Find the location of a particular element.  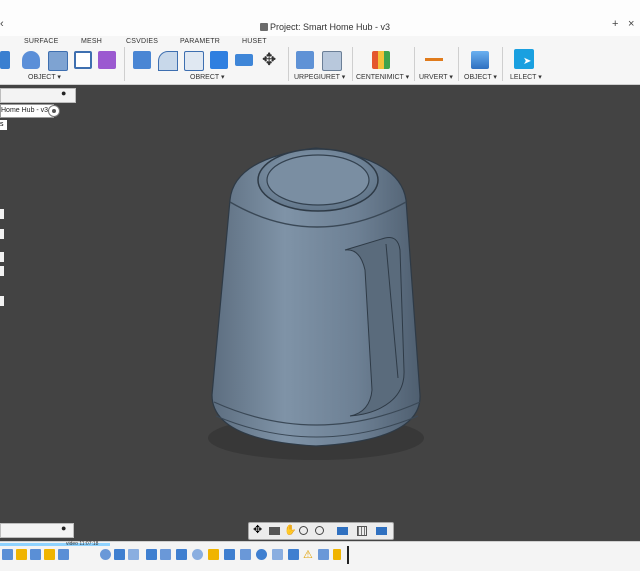

document-label: Home Hub - v3 is located at coordinates (25, 110).